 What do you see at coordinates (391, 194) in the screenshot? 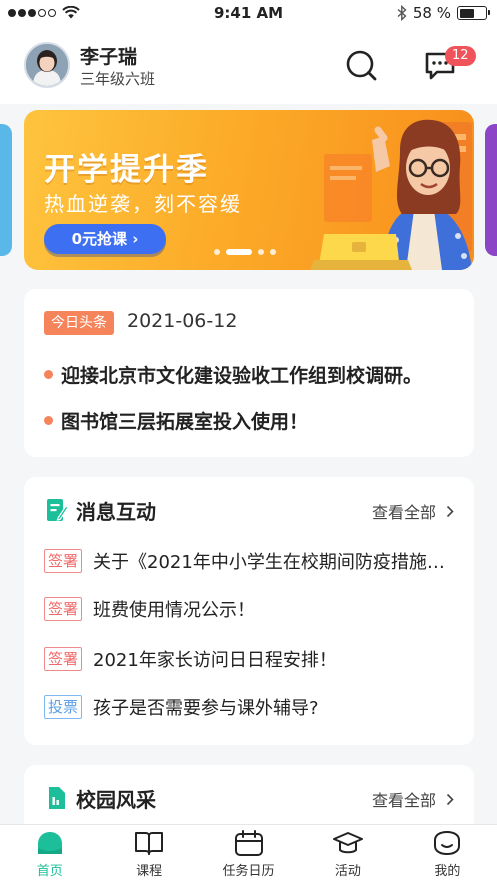
I see `teacher-illustration` at bounding box center [391, 194].